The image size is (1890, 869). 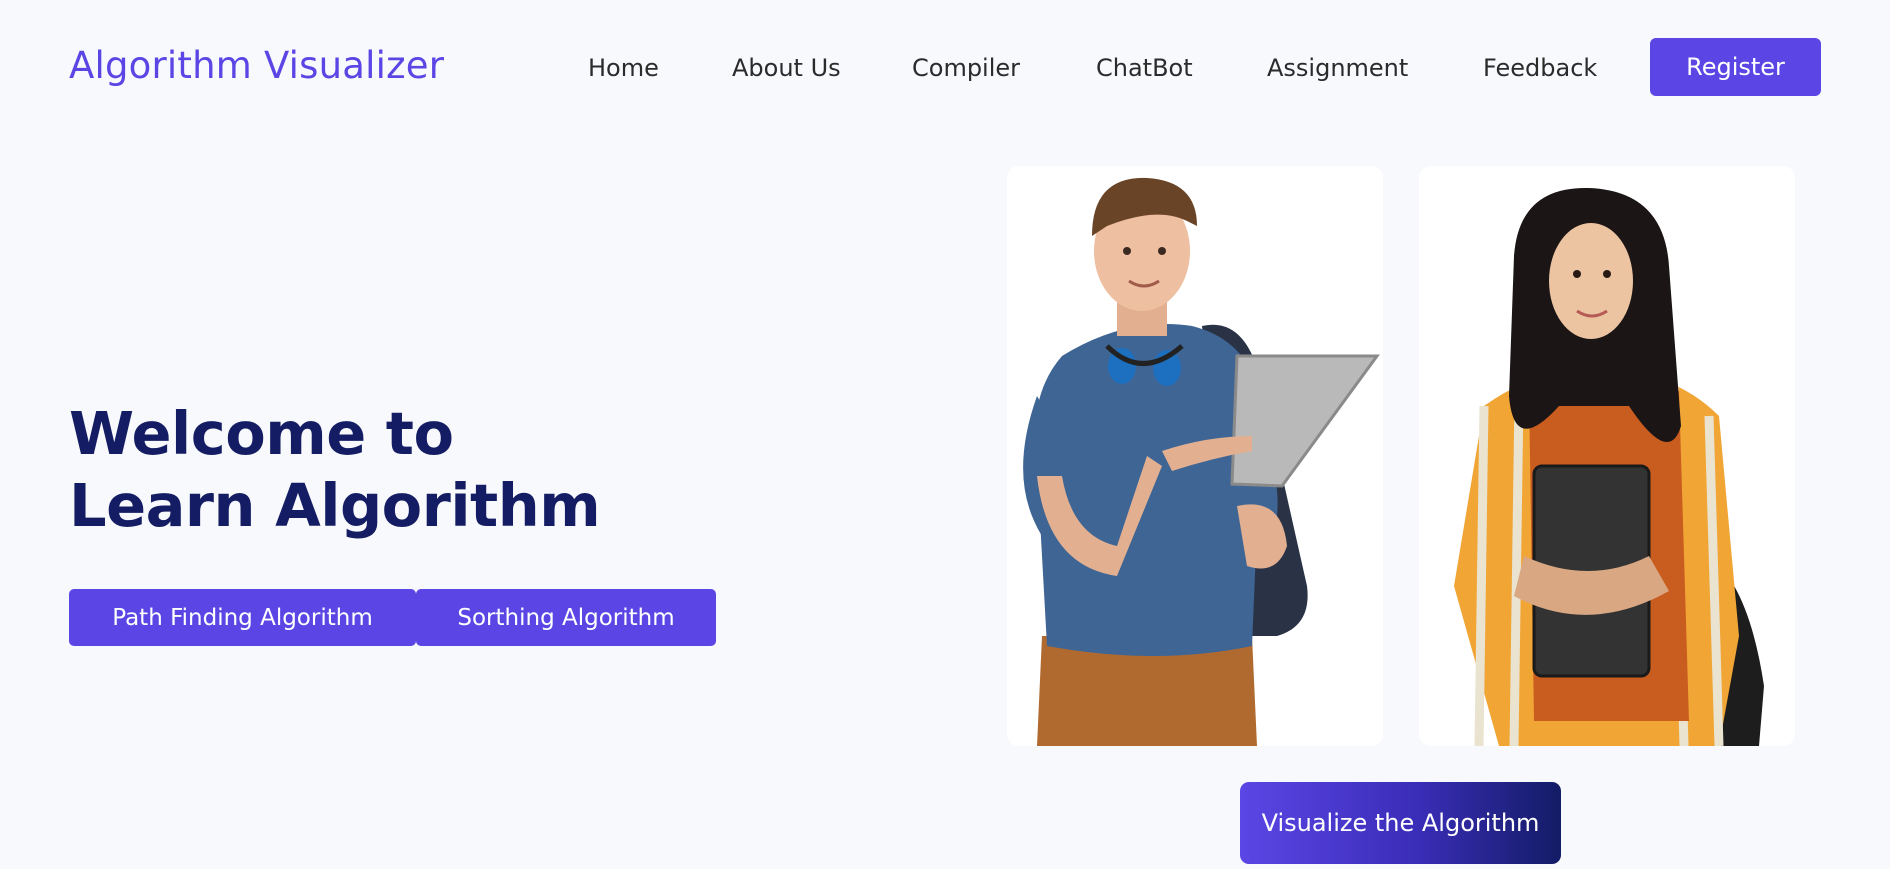 What do you see at coordinates (335, 470) in the screenshot?
I see `hero-title: Welcome to Learn Algorithm` at bounding box center [335, 470].